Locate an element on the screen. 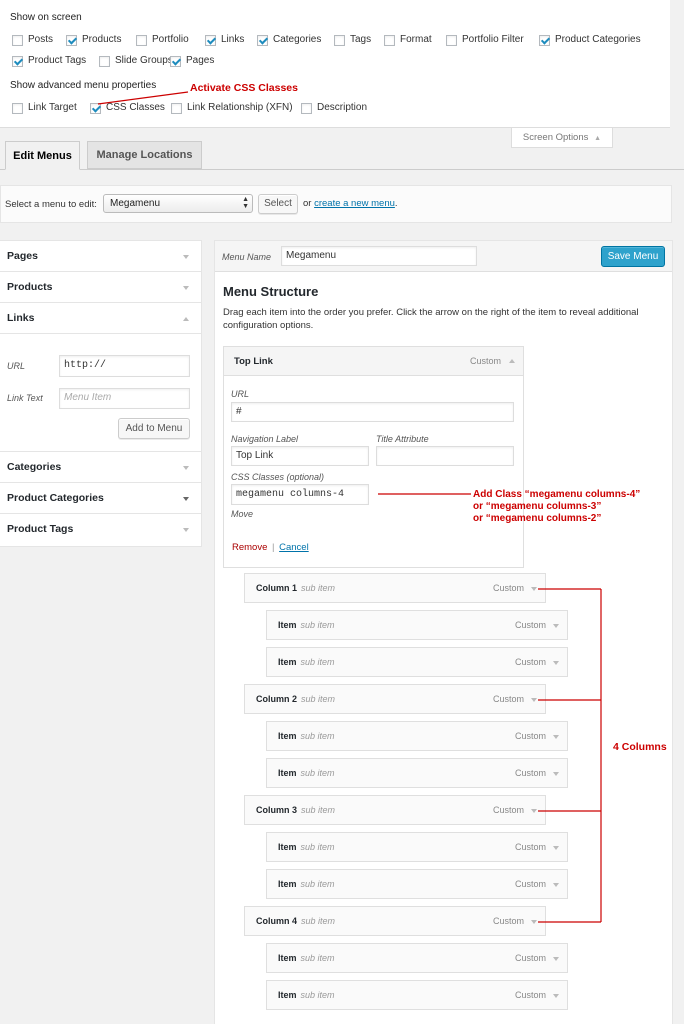  menu-item-column-3-title: Column 3 sub item is located at coordinates (295, 810).